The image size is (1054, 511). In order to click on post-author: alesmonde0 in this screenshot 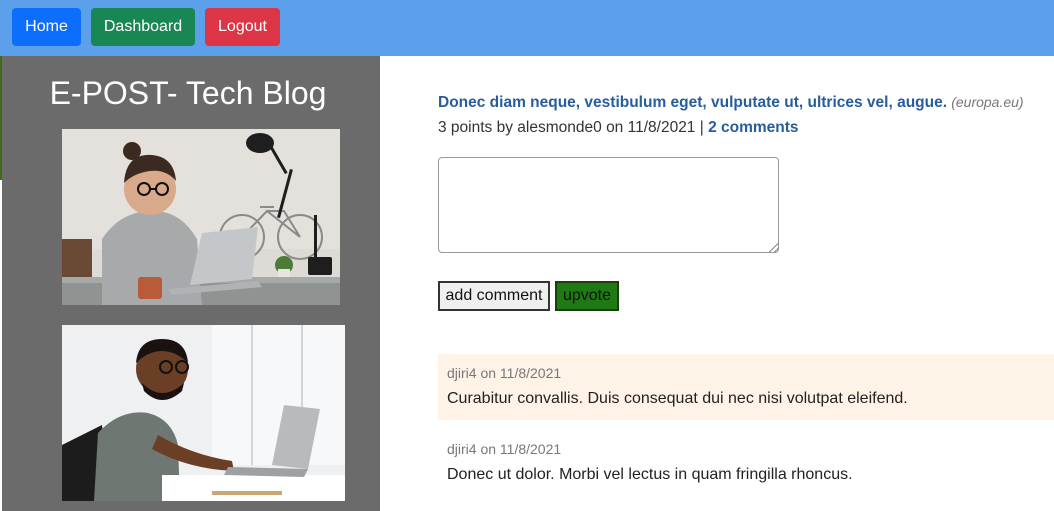, I will do `click(559, 127)`.